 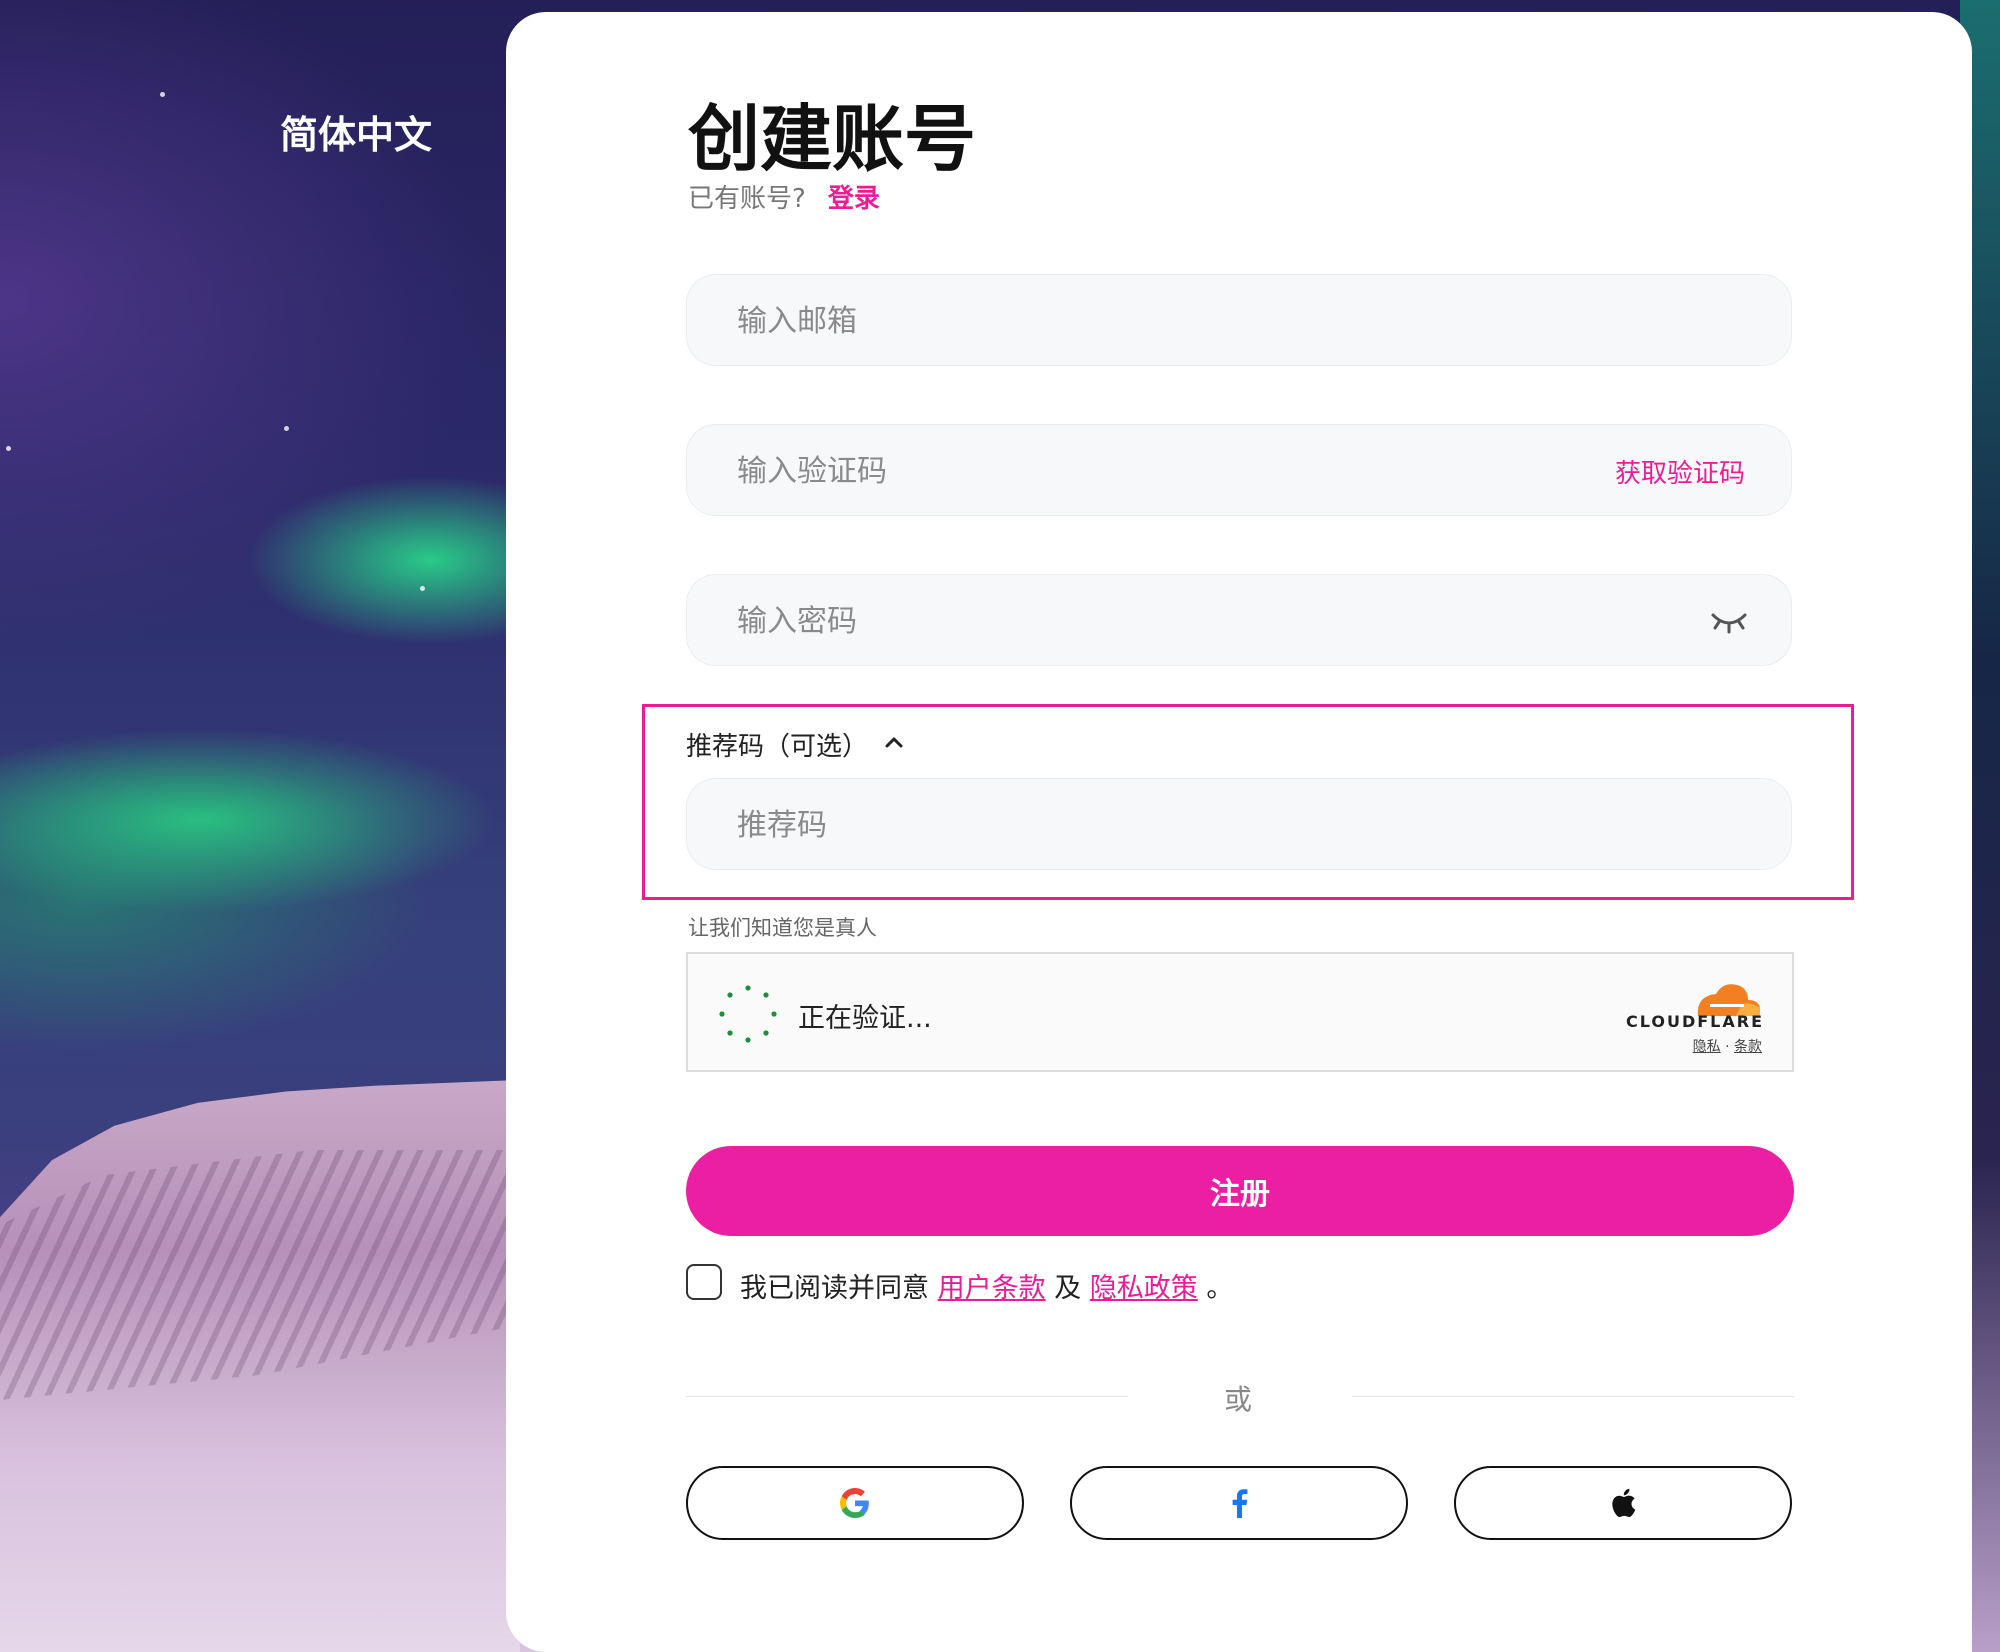 What do you see at coordinates (1238, 1399) in the screenshot?
I see `or-divider-text: 或` at bounding box center [1238, 1399].